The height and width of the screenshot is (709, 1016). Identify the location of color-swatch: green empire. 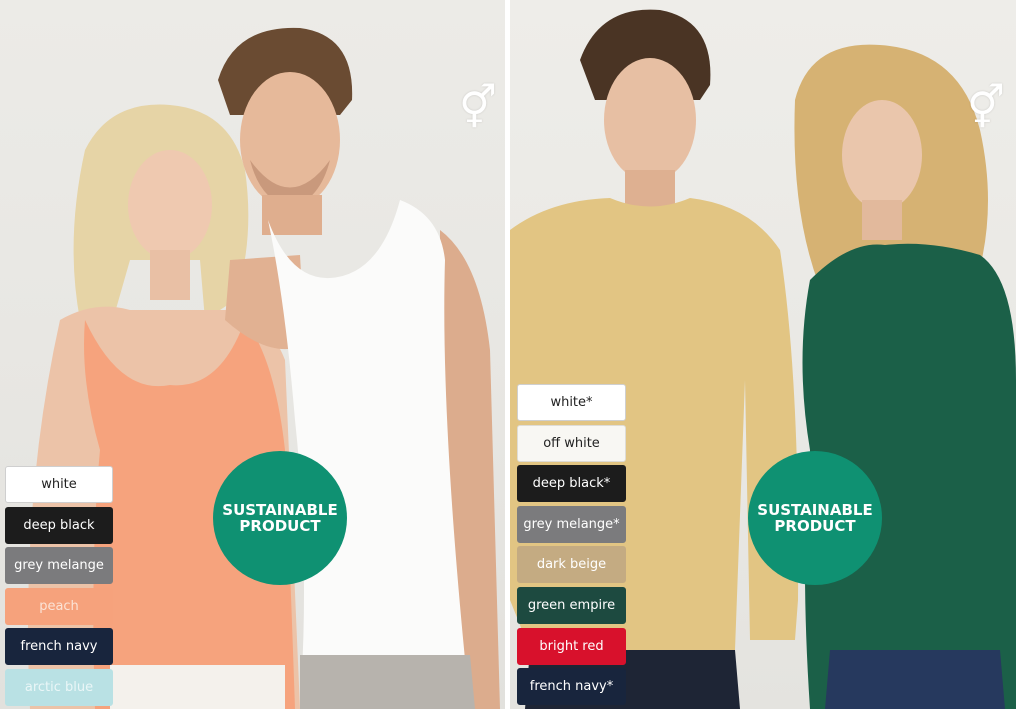
(571, 605).